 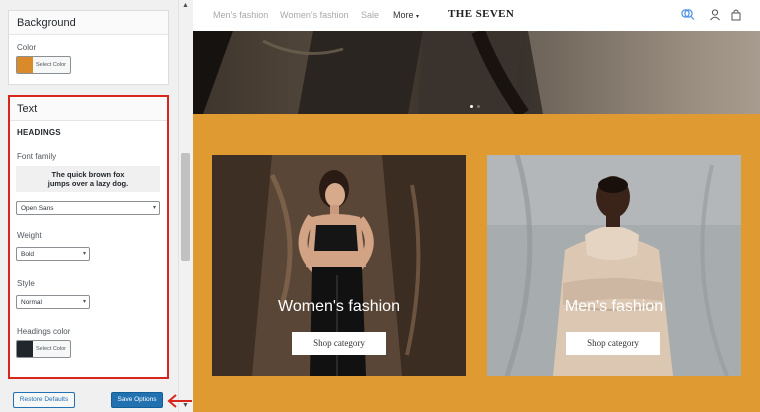 I want to click on nav-item-mens-fashion: Men's fashion, so click(x=240, y=15).